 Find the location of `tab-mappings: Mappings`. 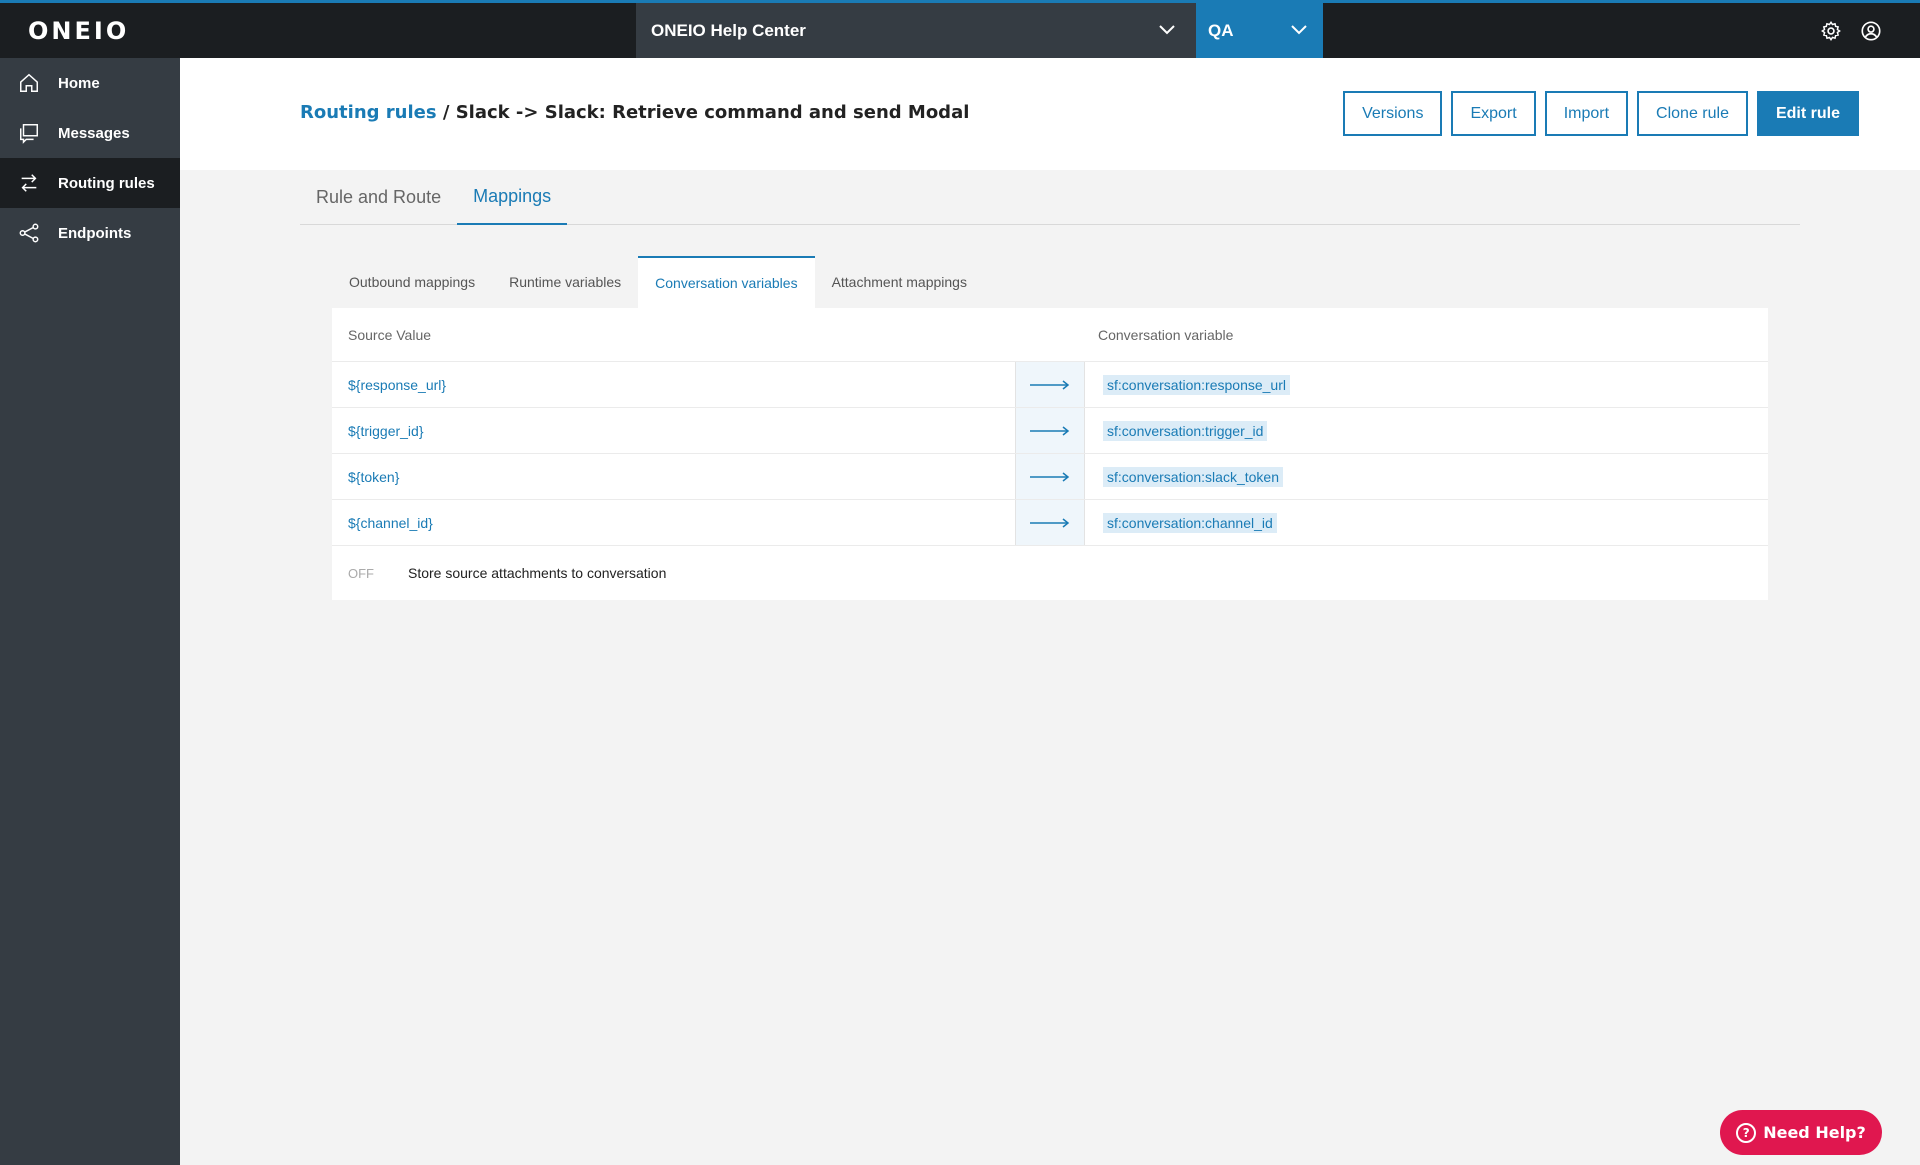

tab-mappings: Mappings is located at coordinates (512, 197).